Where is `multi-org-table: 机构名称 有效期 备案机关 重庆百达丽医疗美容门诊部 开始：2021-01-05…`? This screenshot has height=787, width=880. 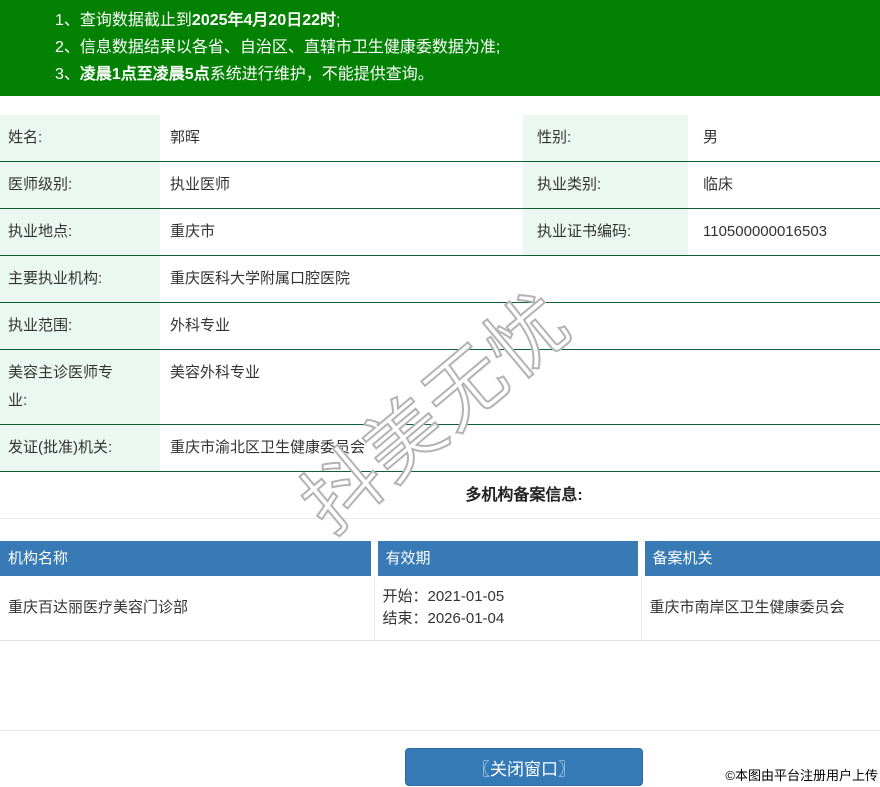
multi-org-table: 机构名称 有效期 备案机关 重庆百达丽医疗美容门诊部 开始：2021-01-05… is located at coordinates (440, 591).